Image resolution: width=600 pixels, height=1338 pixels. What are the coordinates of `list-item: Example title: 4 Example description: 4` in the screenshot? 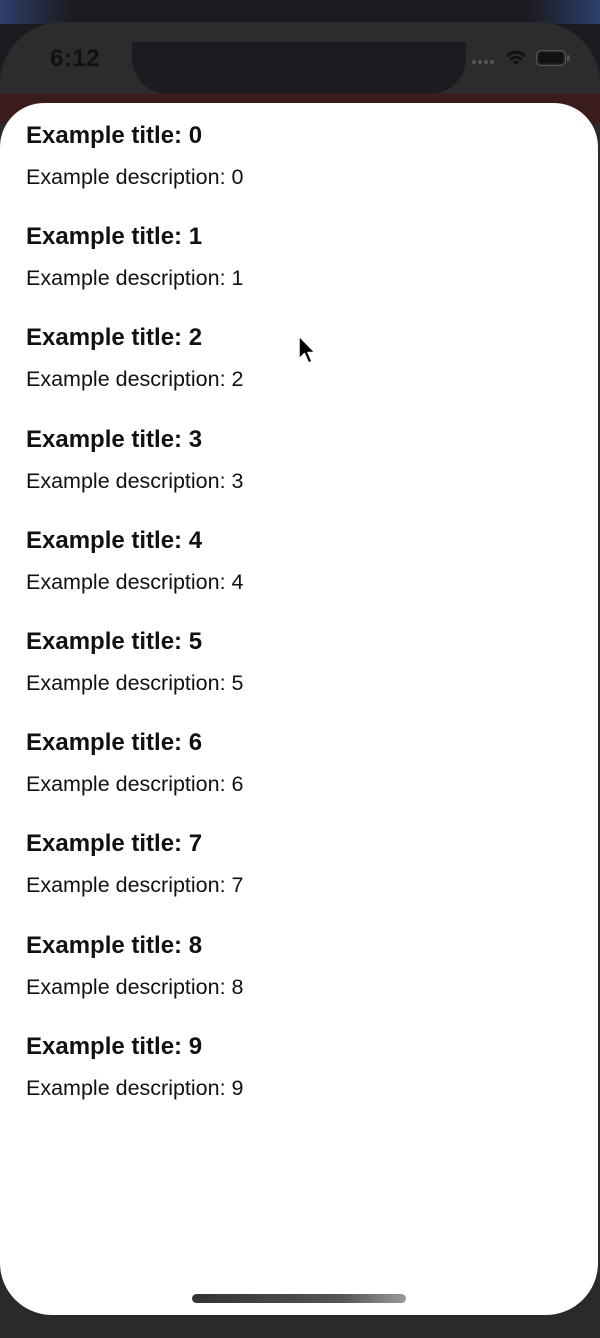 It's located at (135, 576).